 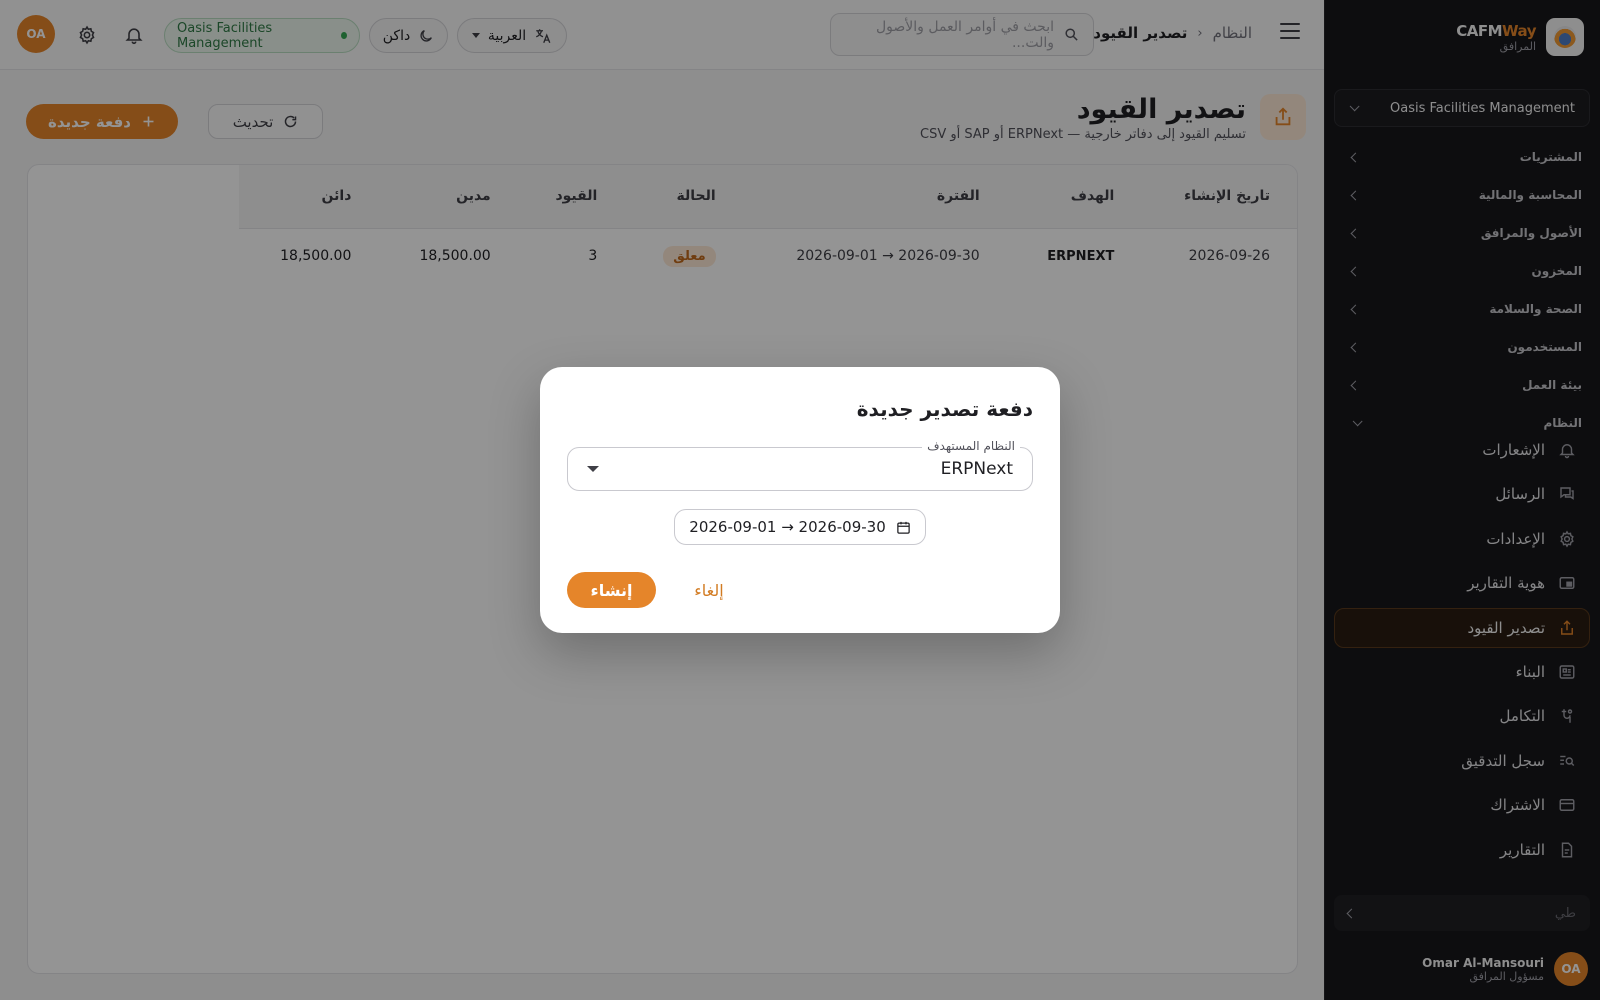 I want to click on cancel-button: إلغاء, so click(x=709, y=590).